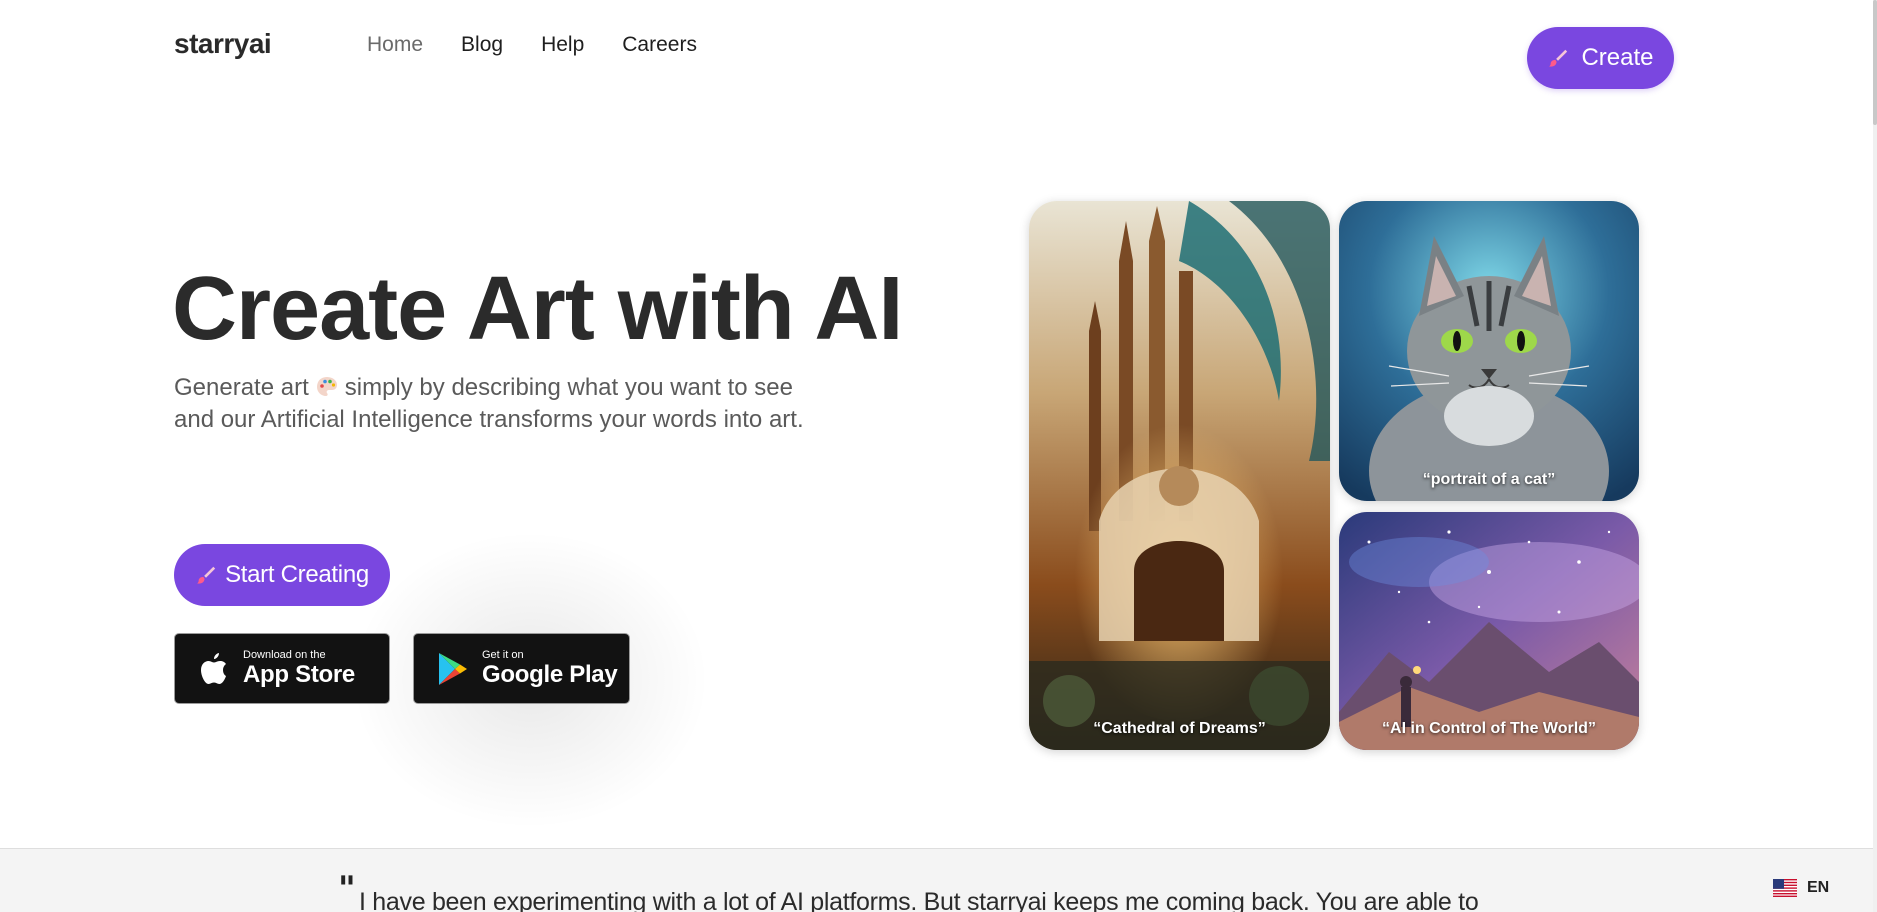  What do you see at coordinates (532, 45) in the screenshot?
I see `main-nav: Home Blog Help Careers` at bounding box center [532, 45].